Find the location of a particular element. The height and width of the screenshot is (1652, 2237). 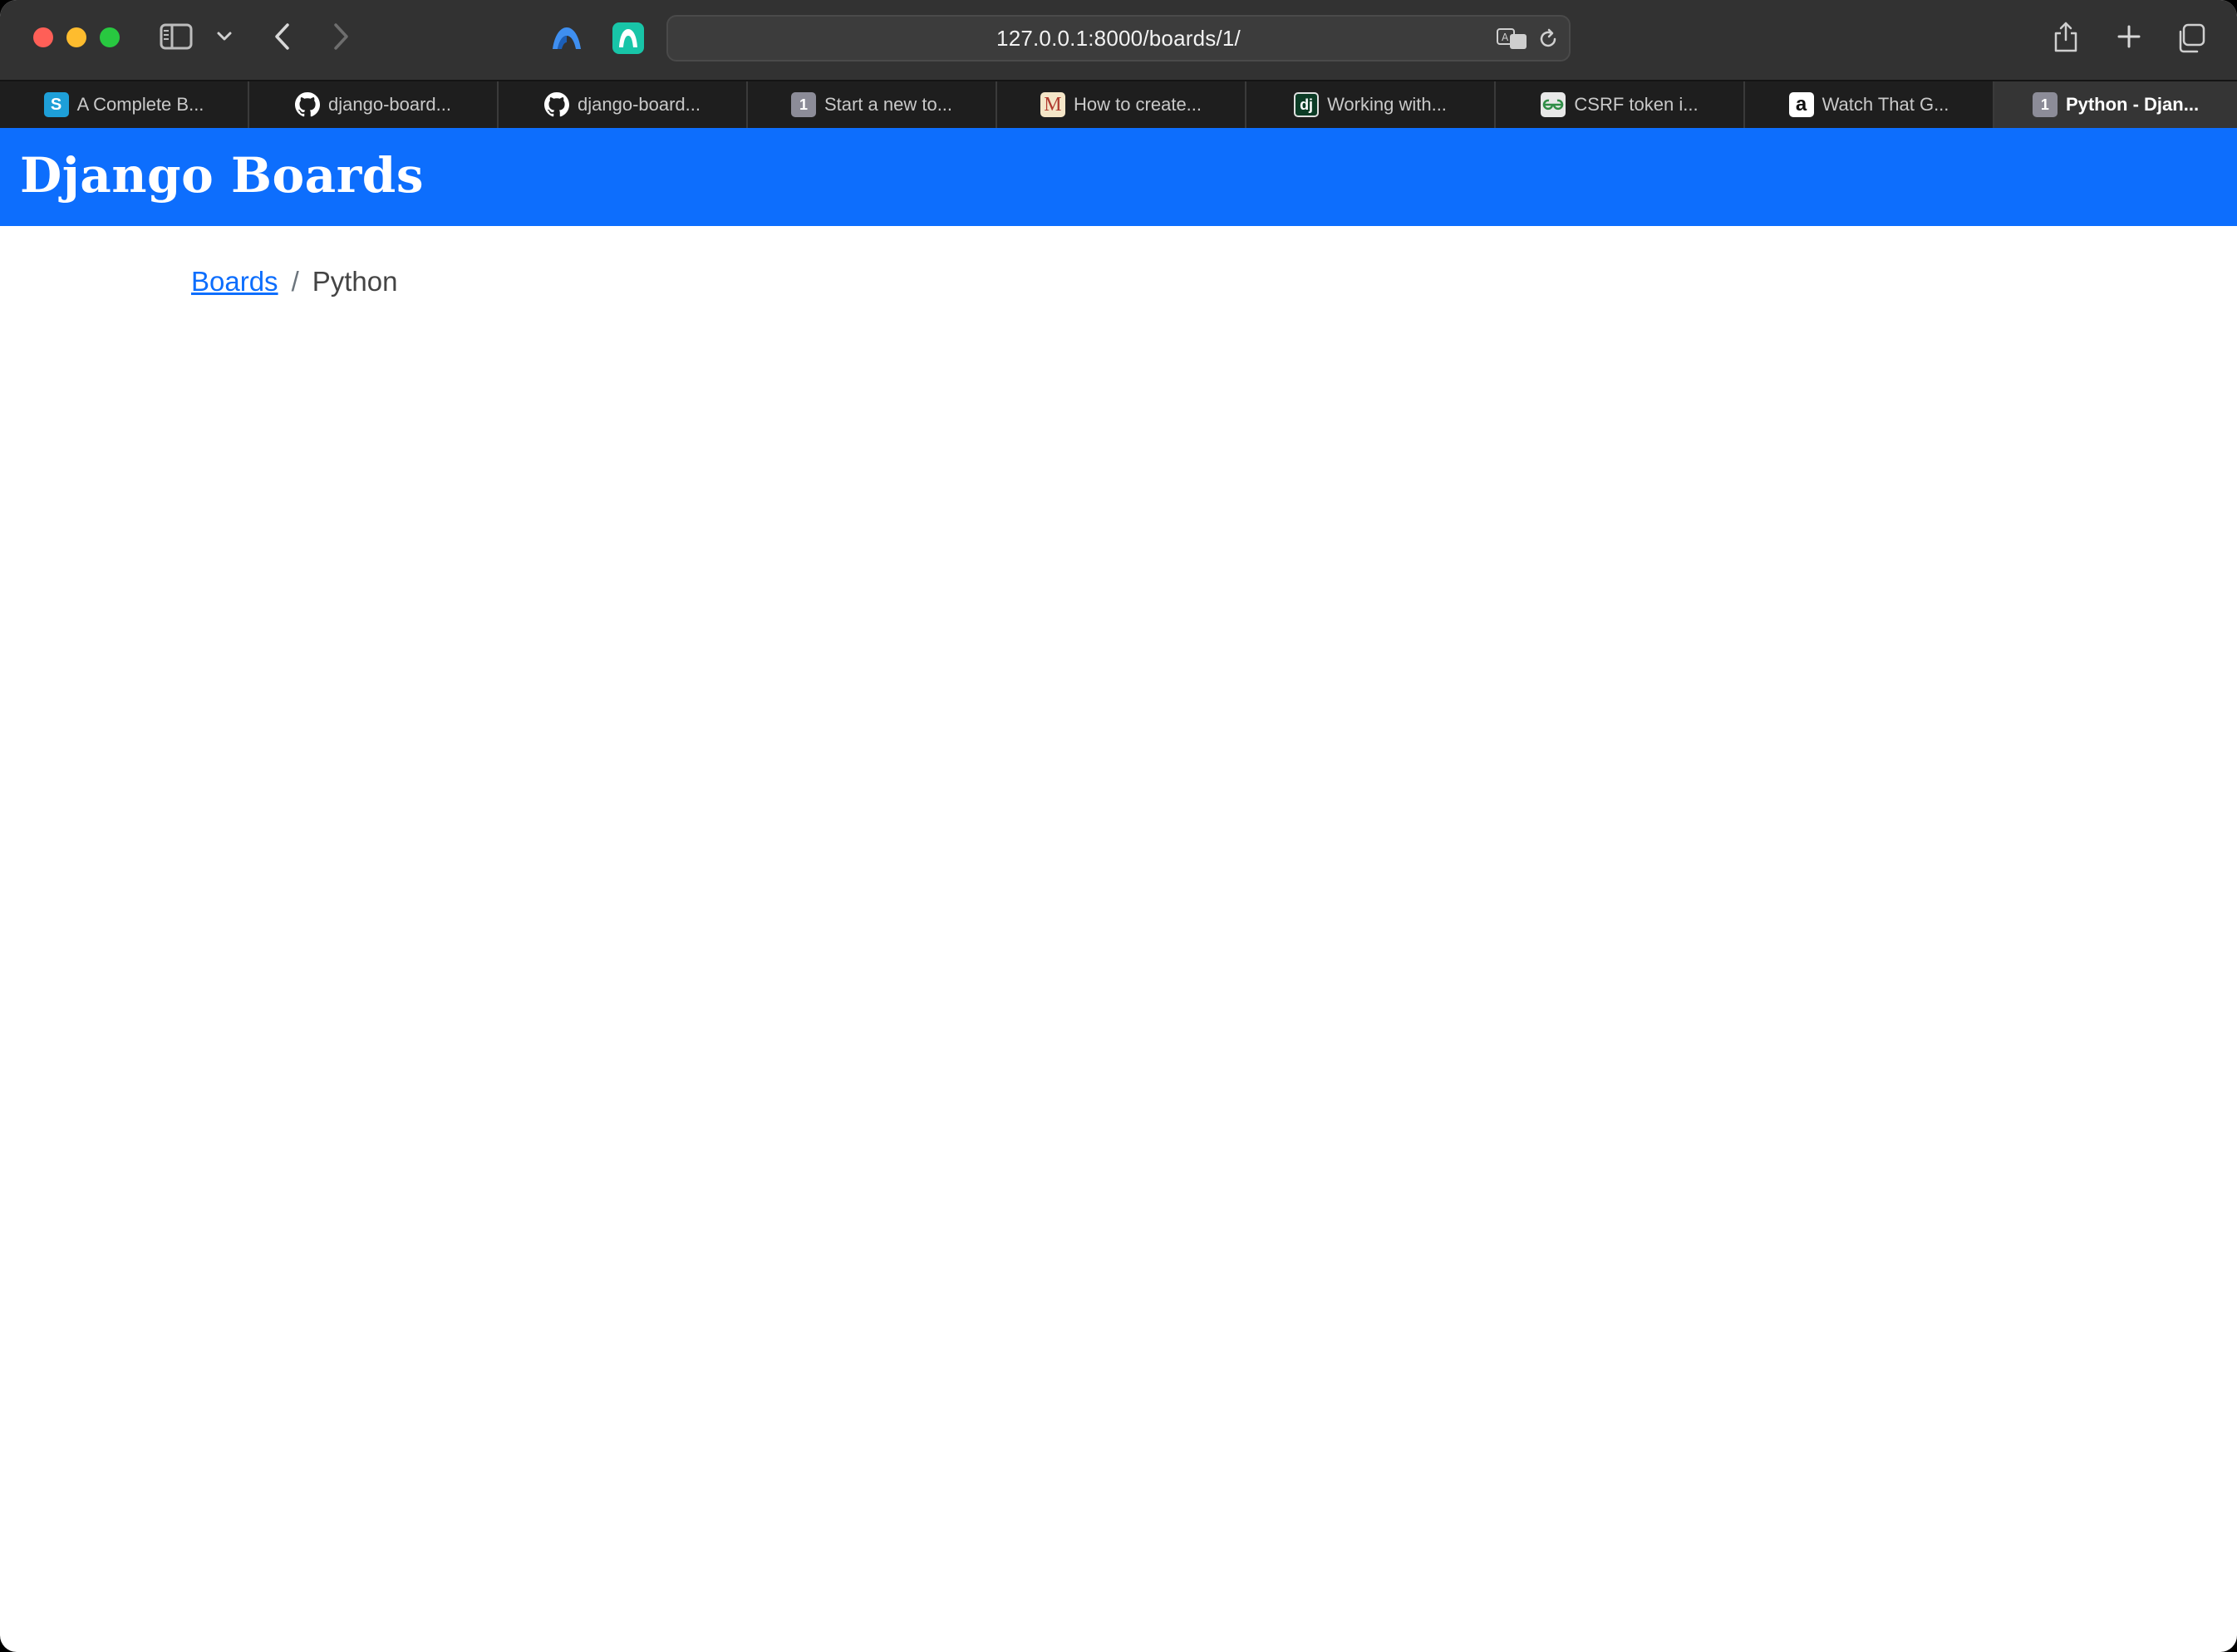

minimize-window-button is located at coordinates (76, 37).